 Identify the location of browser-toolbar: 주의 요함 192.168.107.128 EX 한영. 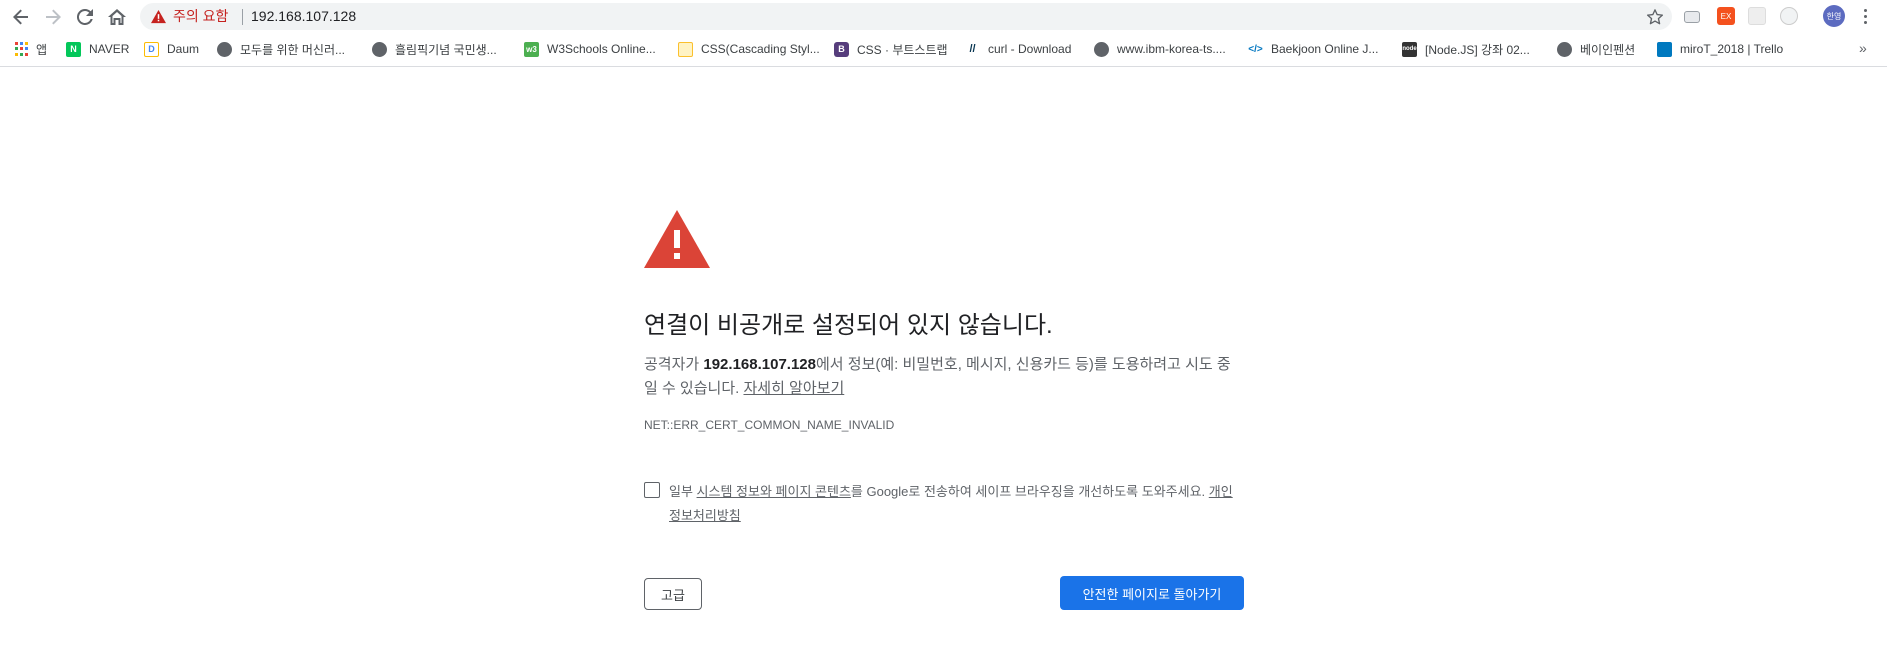
(943, 16).